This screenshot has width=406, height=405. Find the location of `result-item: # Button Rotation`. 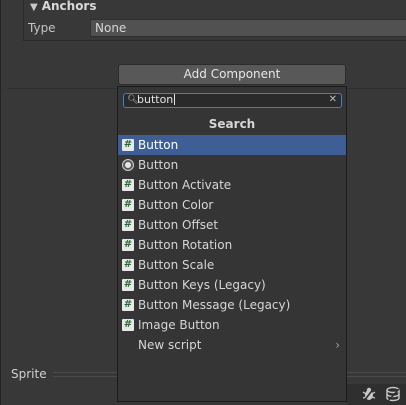

result-item: # Button Rotation is located at coordinates (232, 245).